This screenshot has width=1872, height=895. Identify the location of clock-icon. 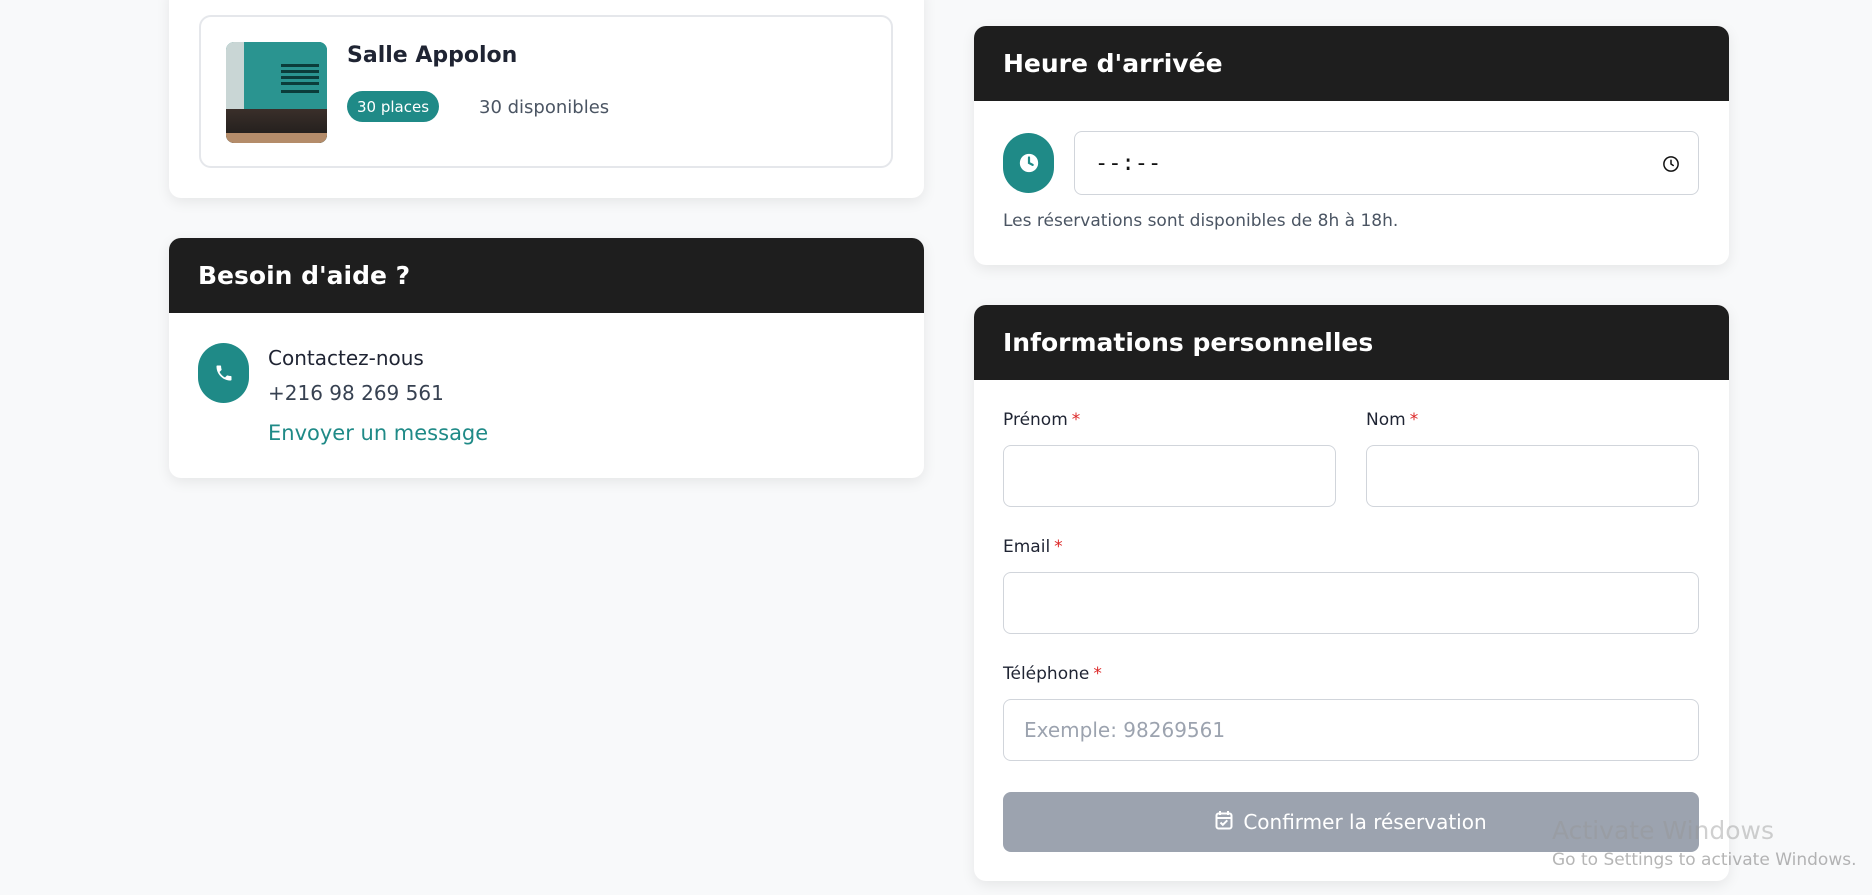
(1028, 163).